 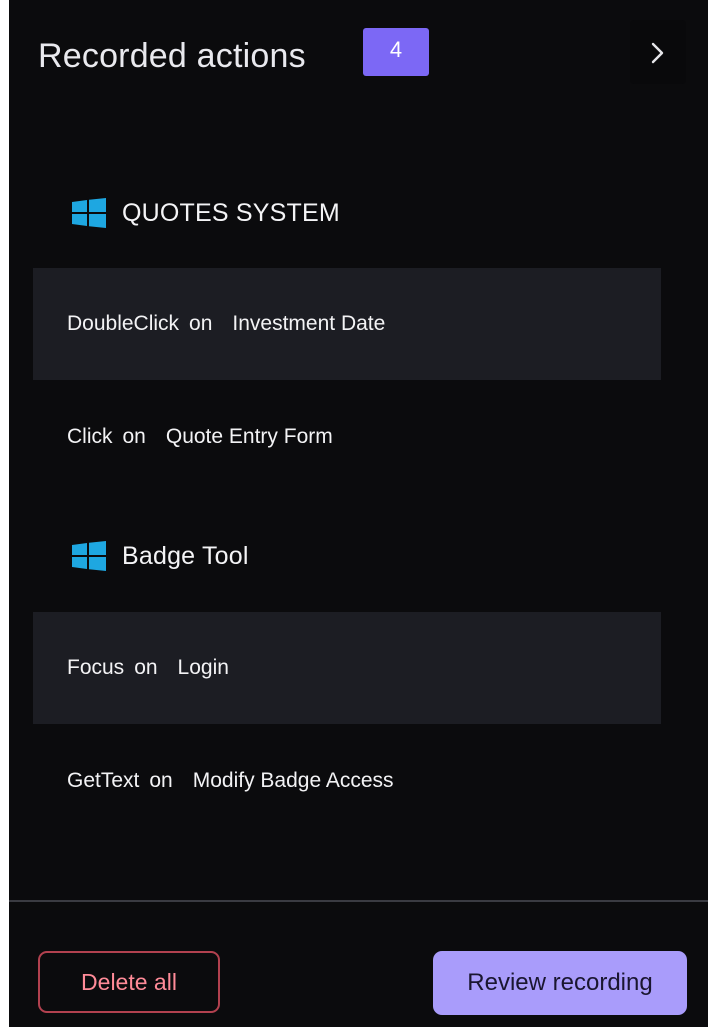 I want to click on action-row-click-quote-entry-form: Click on Quote Entry Form, so click(x=347, y=437).